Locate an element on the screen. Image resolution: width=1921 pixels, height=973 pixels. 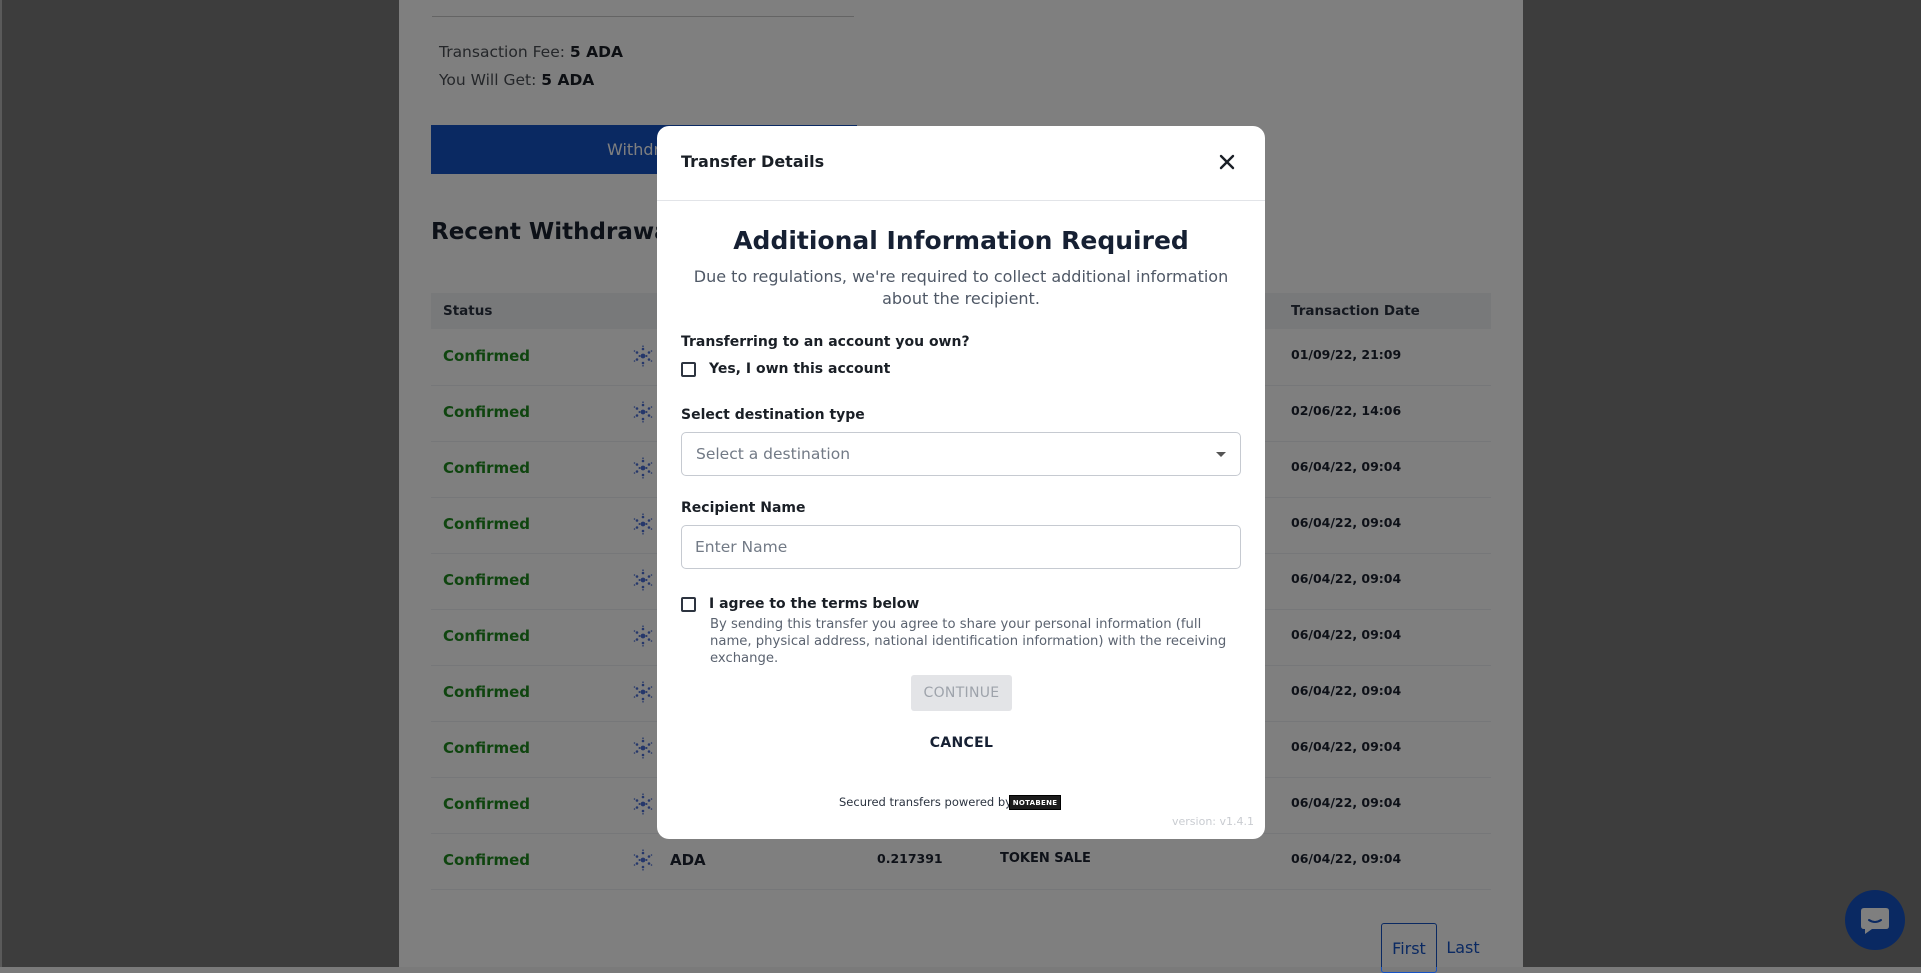
destination-select-placeholder: Select a destination is located at coordinates (773, 454).